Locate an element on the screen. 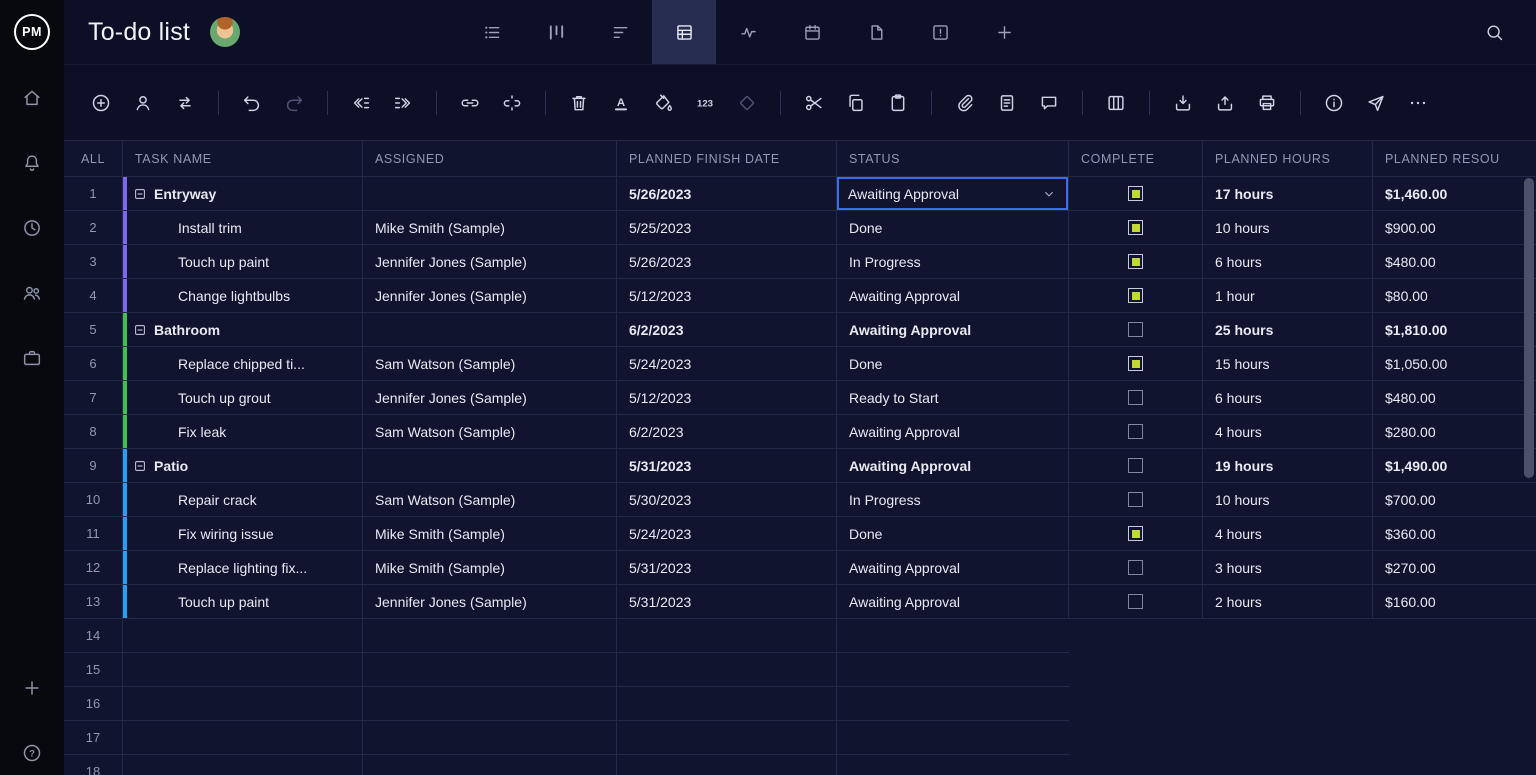 This screenshot has height=775, width=1536. milestone-button is located at coordinates (747, 103).